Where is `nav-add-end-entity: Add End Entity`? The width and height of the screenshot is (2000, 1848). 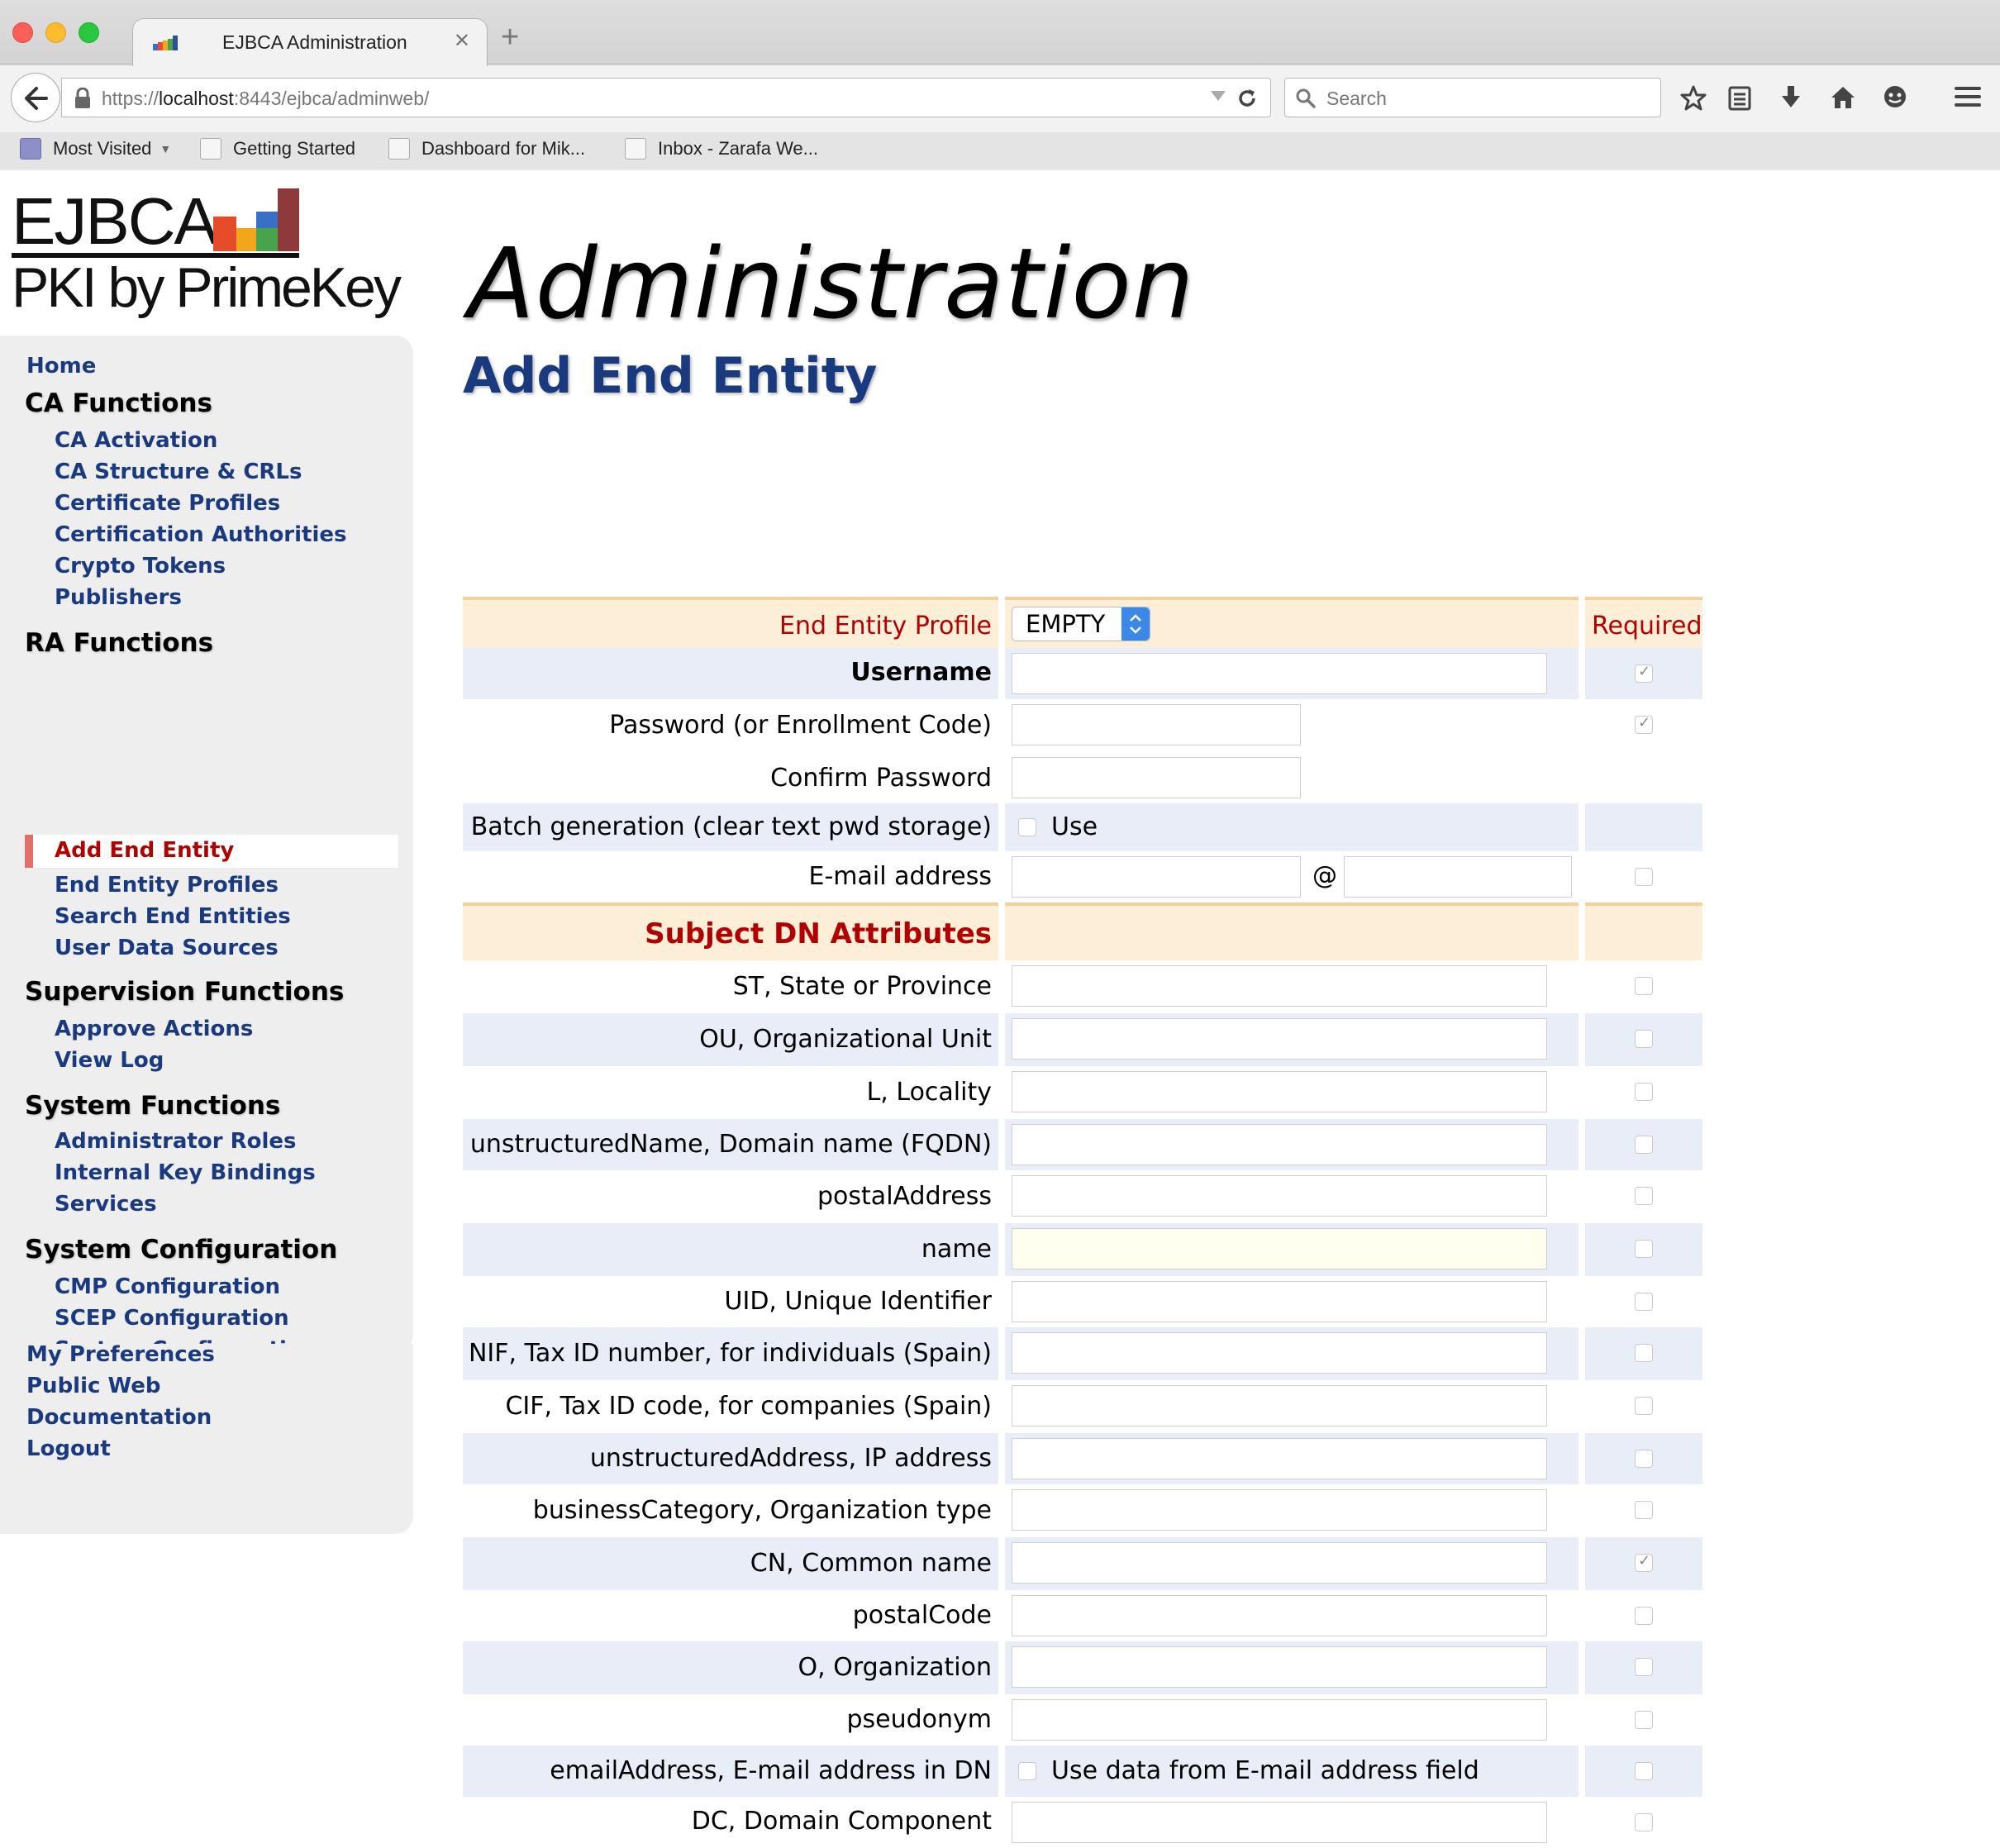
nav-add-end-entity: Add End Entity is located at coordinates (211, 851).